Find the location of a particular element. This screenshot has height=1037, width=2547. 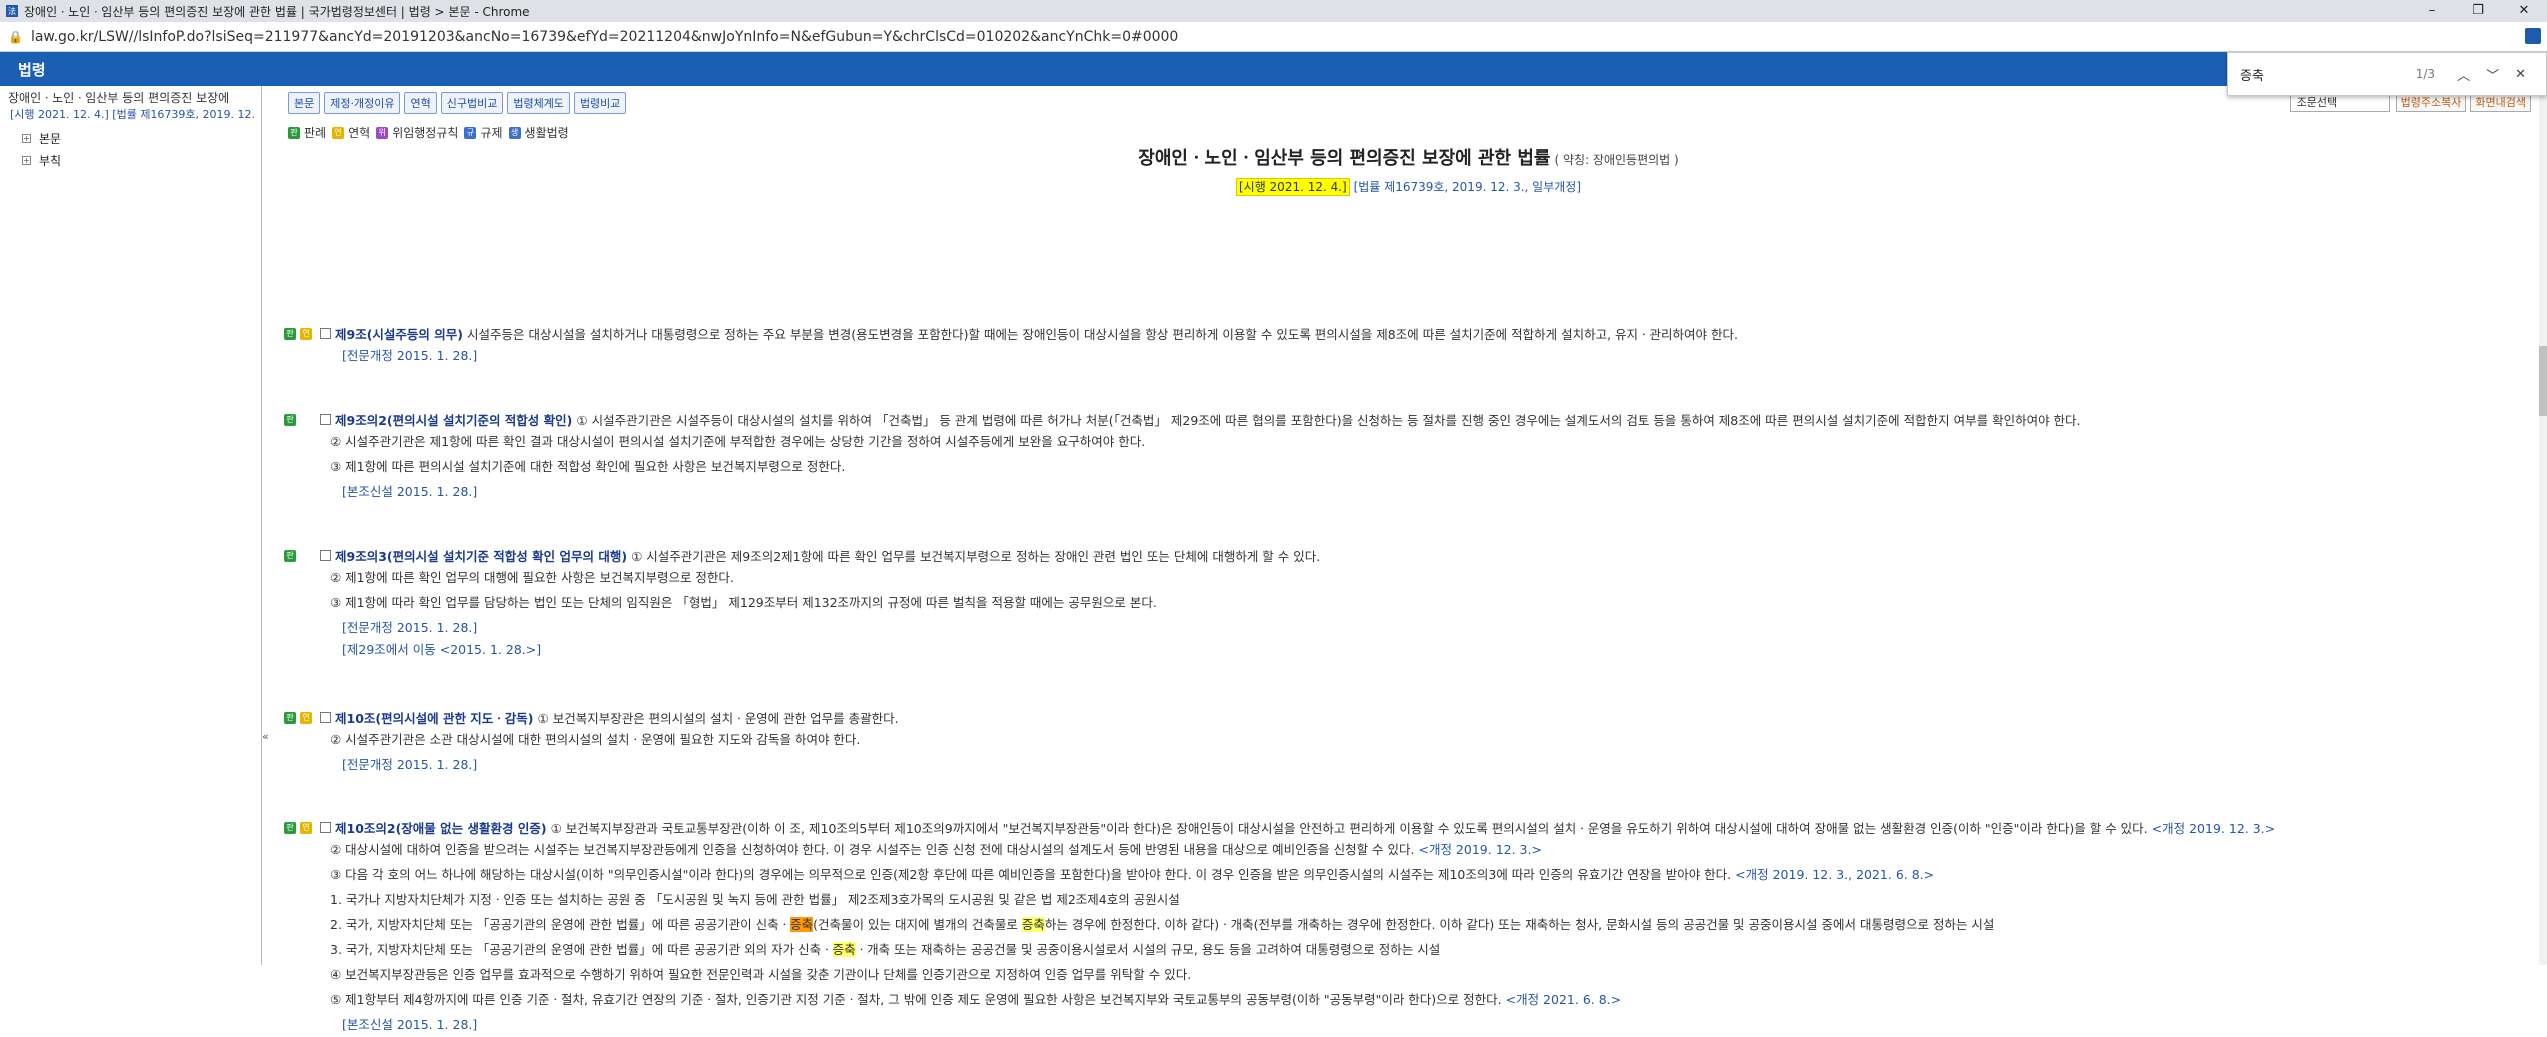

site-favicon-icon: 法 is located at coordinates (12, 11).